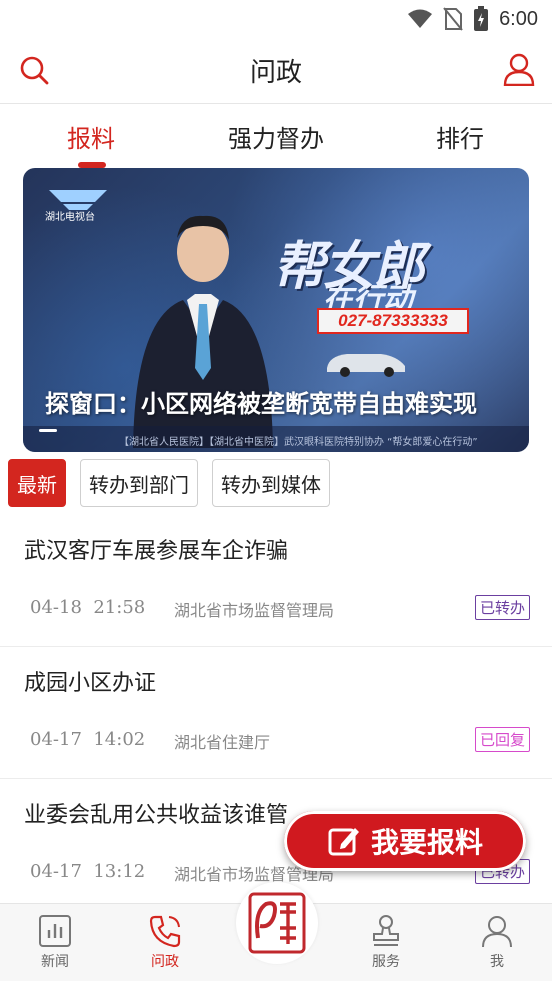  What do you see at coordinates (453, 19) in the screenshot?
I see `no-sim-icon` at bounding box center [453, 19].